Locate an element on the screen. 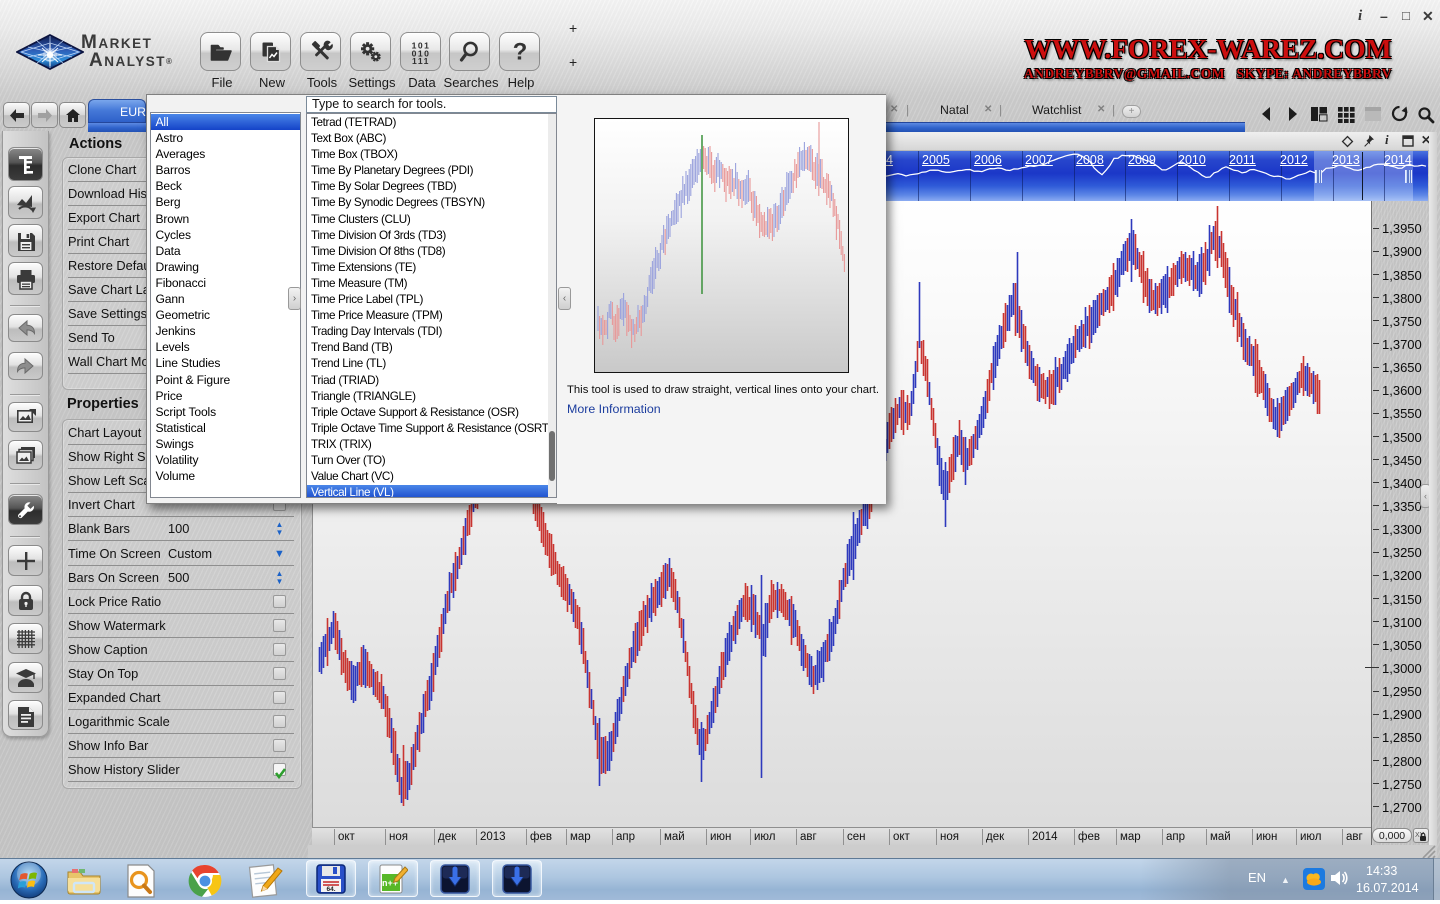 The height and width of the screenshot is (904, 1440). svg-text: 64. is located at coordinates (330, 889).